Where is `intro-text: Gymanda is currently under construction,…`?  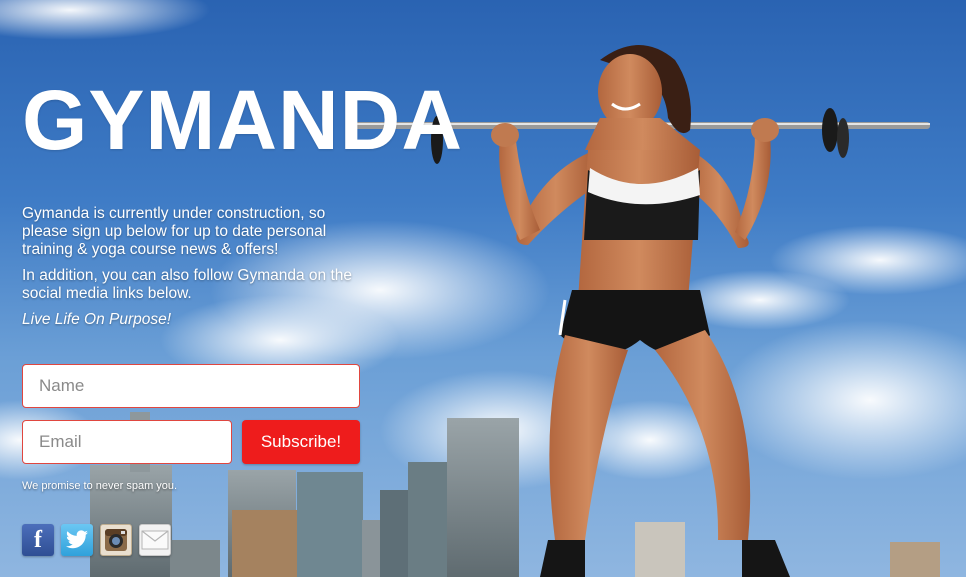 intro-text: Gymanda is currently under construction,… is located at coordinates (187, 271).